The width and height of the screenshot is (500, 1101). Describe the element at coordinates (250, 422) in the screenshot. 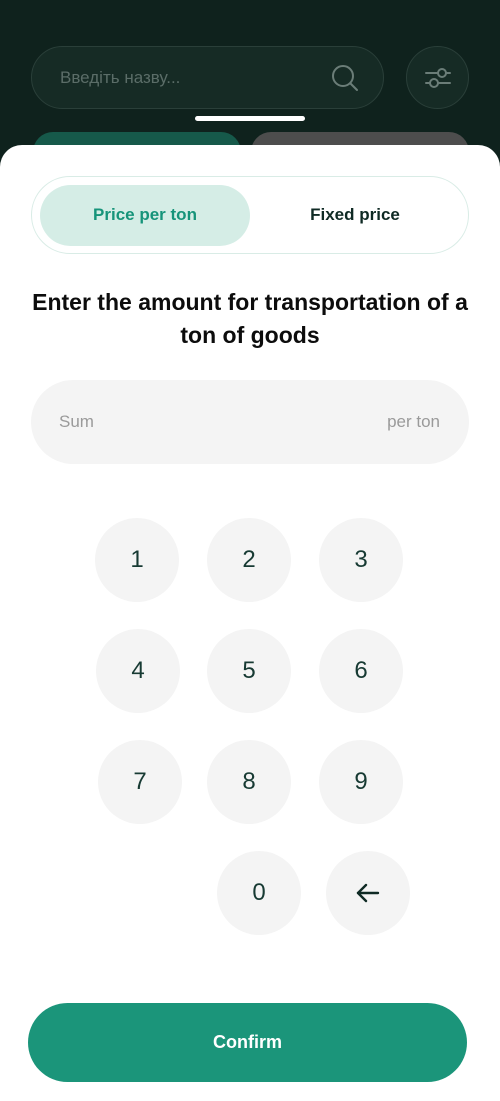

I see `sum-input: Sum per ton` at that location.